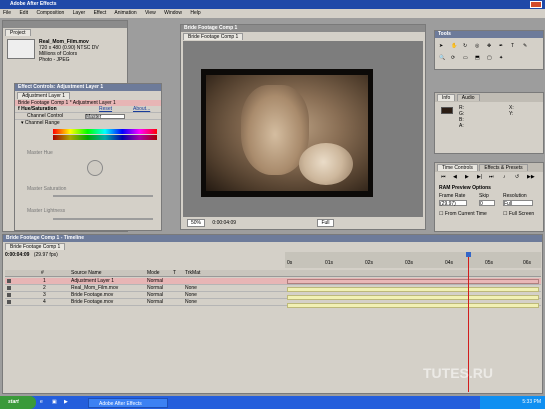  Describe the element at coordinates (489, 46) in the screenshot. I see `pan-behind-tool-icon: ✥` at that location.